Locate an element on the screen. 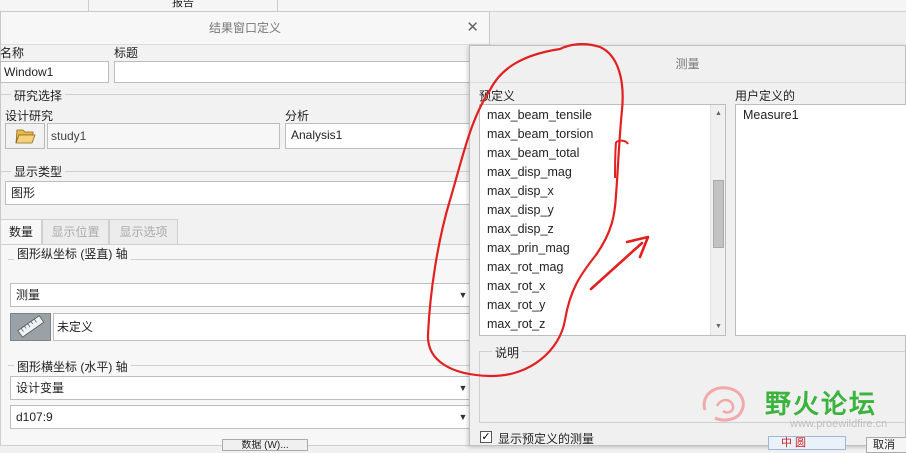 The height and width of the screenshot is (453, 906). watermark-badge-label: 中 圆 is located at coordinates (794, 443).